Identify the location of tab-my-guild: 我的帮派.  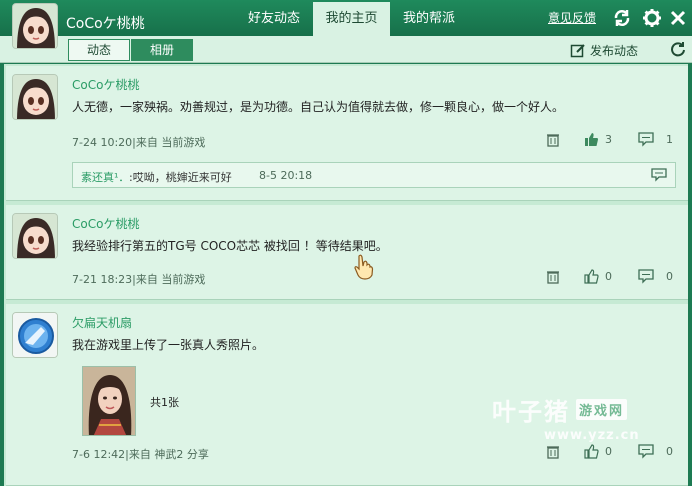
(429, 19).